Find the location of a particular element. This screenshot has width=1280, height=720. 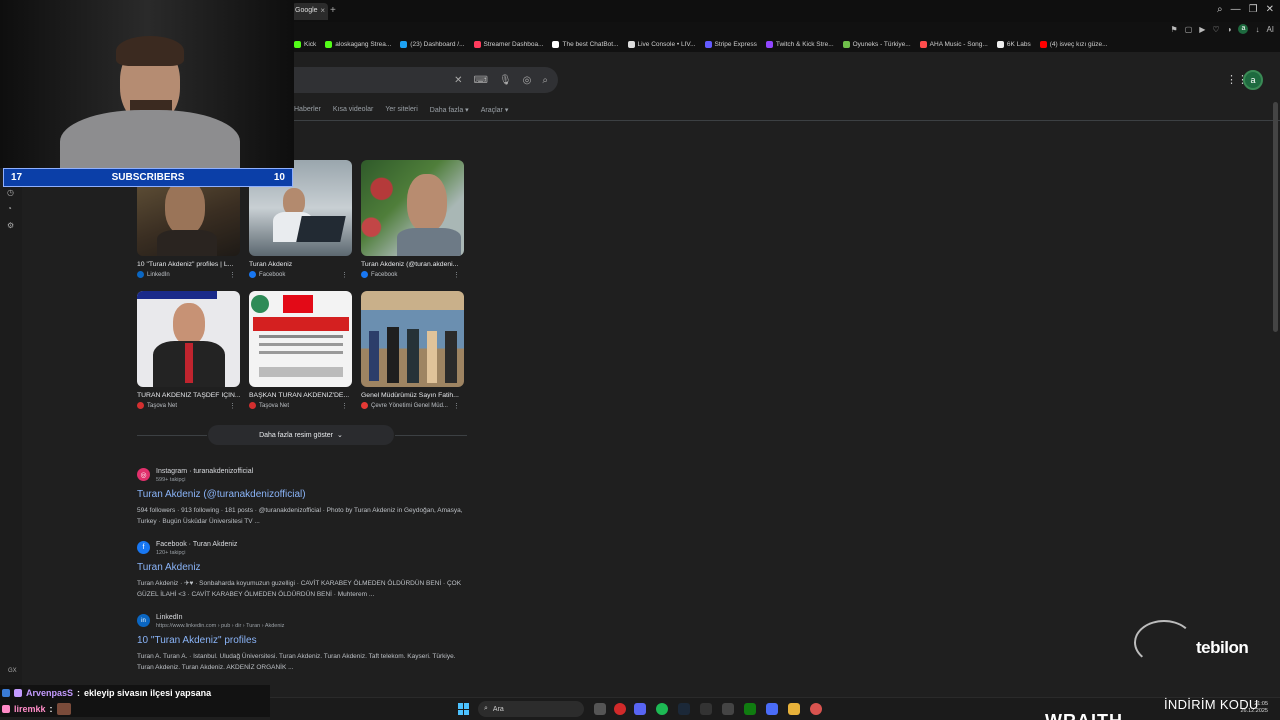

tab-tools: Araçlar ▾ is located at coordinates (495, 110).